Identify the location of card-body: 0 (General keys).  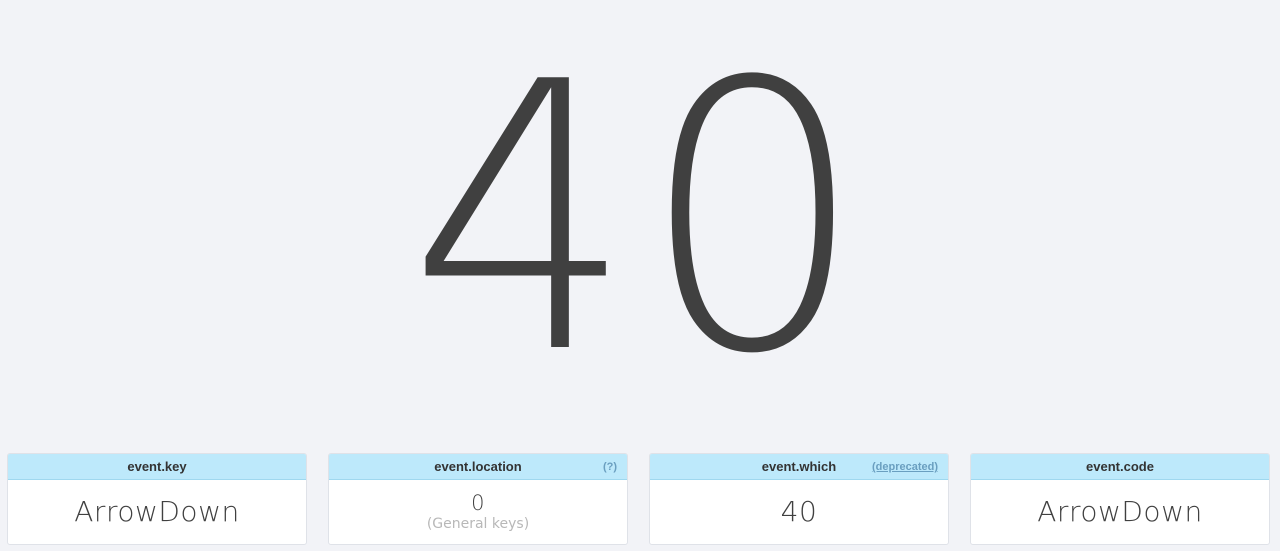
(478, 512).